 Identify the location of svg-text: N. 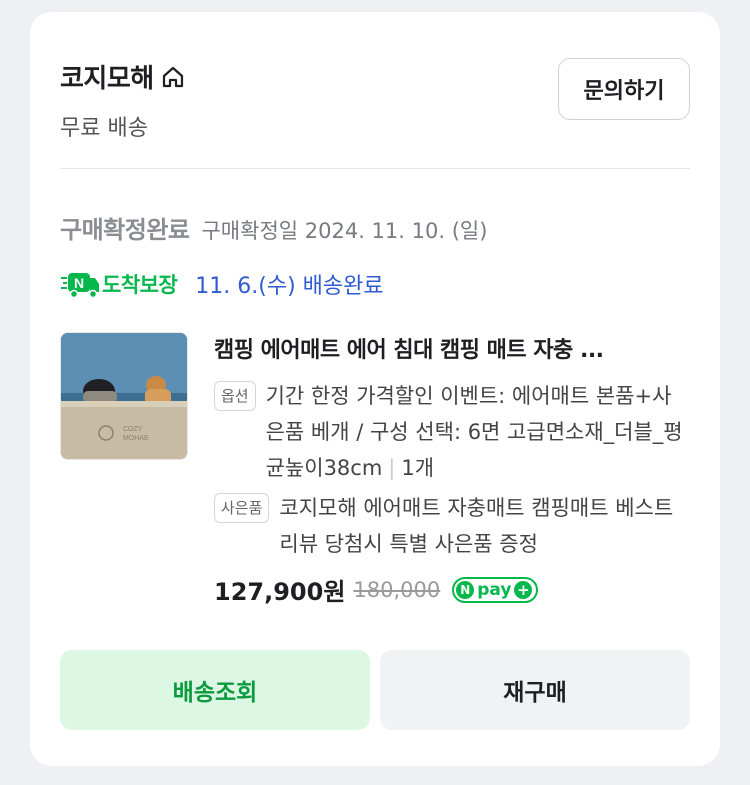
(79, 283).